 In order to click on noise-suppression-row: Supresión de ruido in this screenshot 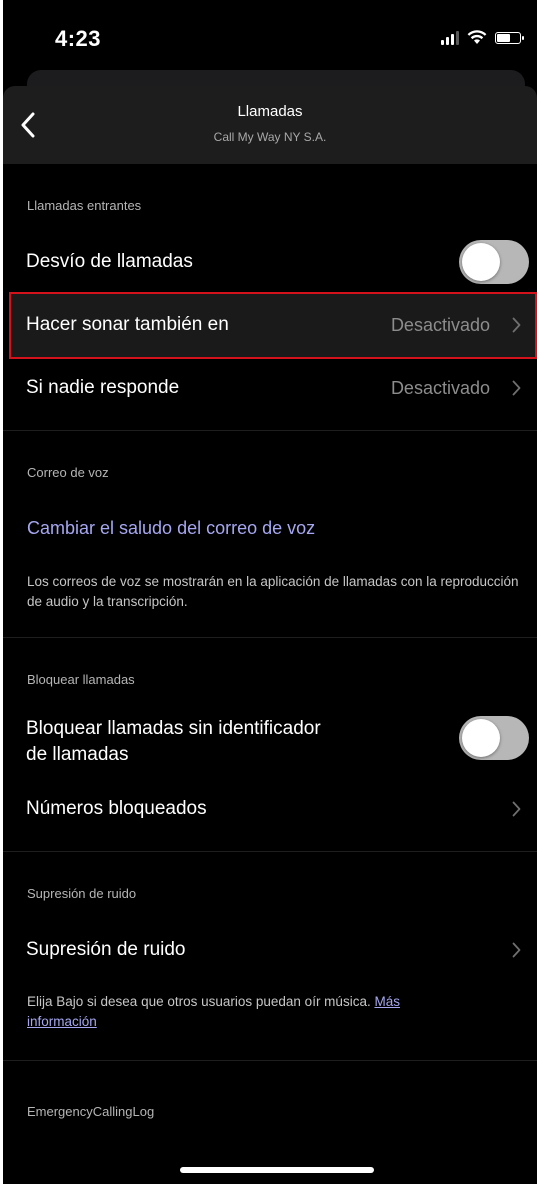, I will do `click(270, 950)`.